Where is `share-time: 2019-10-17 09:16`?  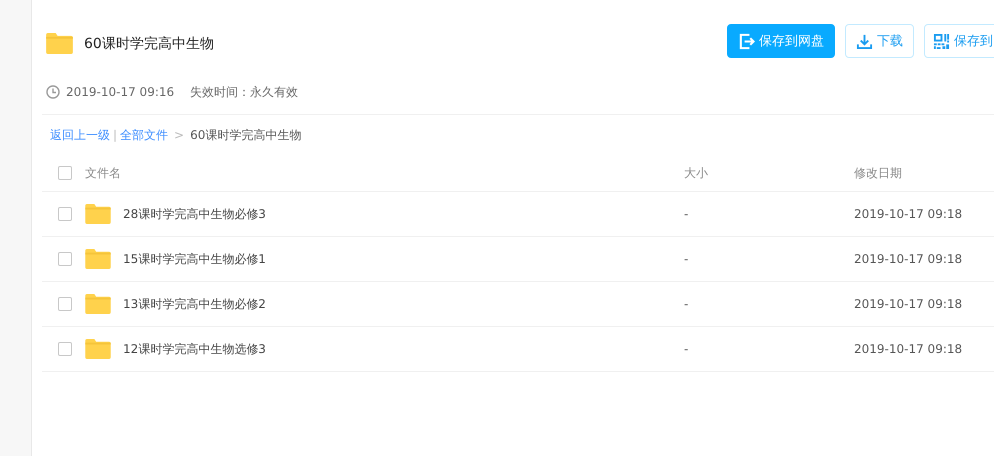 share-time: 2019-10-17 09:16 is located at coordinates (120, 92).